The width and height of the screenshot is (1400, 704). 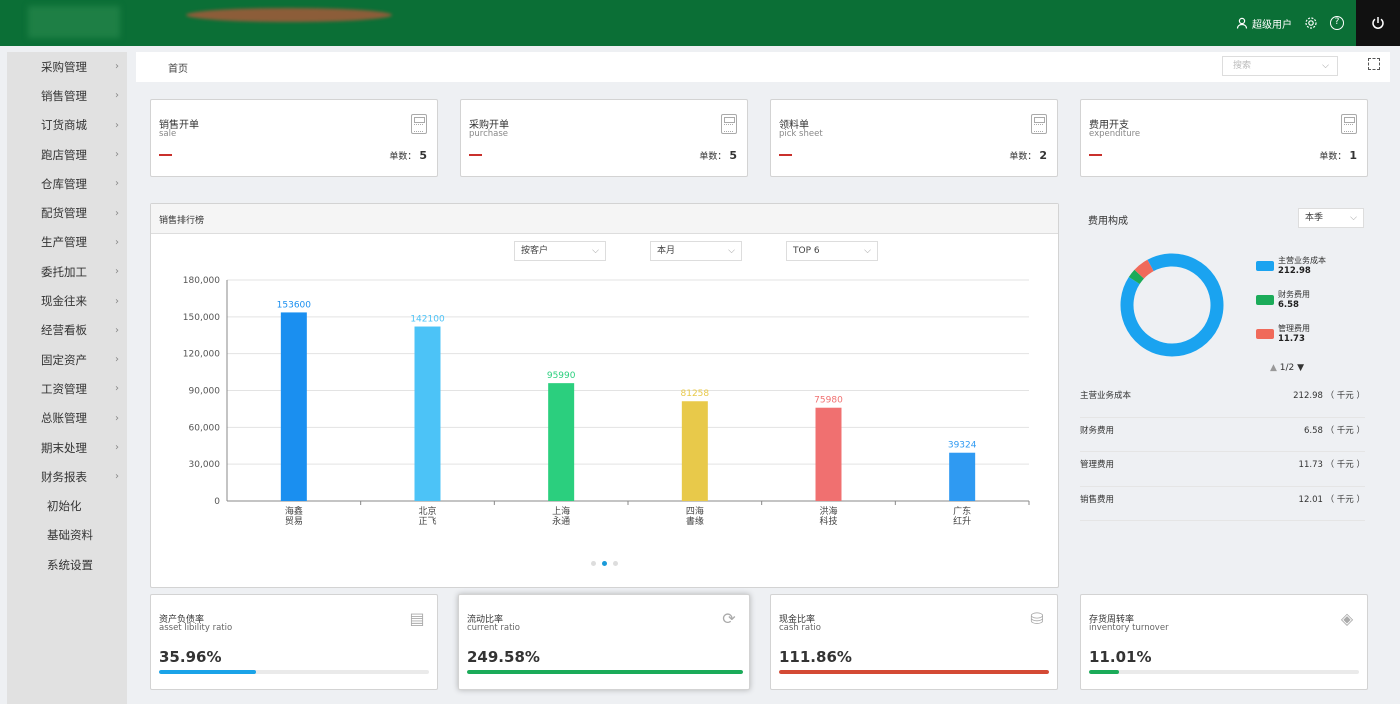 I want to click on help-icon: ?, so click(x=1337, y=23).